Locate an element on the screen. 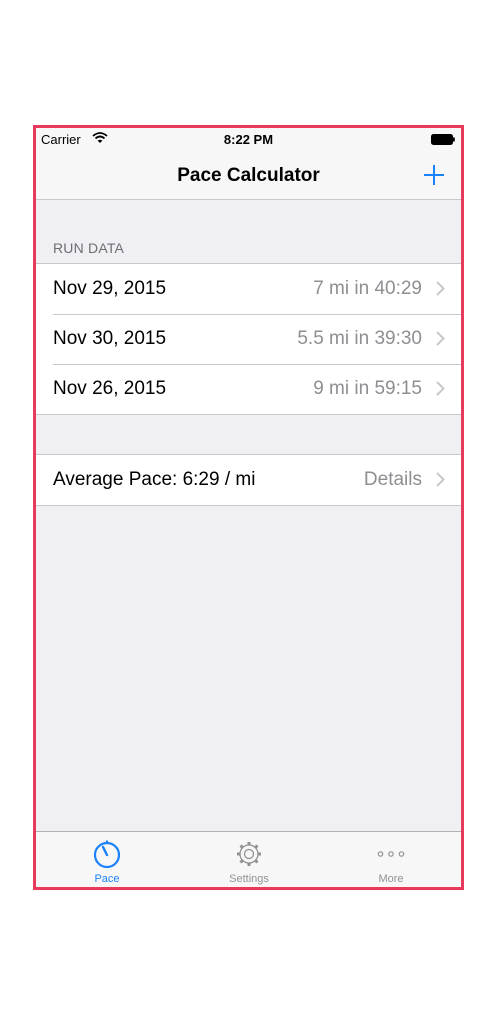 This screenshot has width=497, height=1014. section-header-run-data: RUN DATA is located at coordinates (89, 248).